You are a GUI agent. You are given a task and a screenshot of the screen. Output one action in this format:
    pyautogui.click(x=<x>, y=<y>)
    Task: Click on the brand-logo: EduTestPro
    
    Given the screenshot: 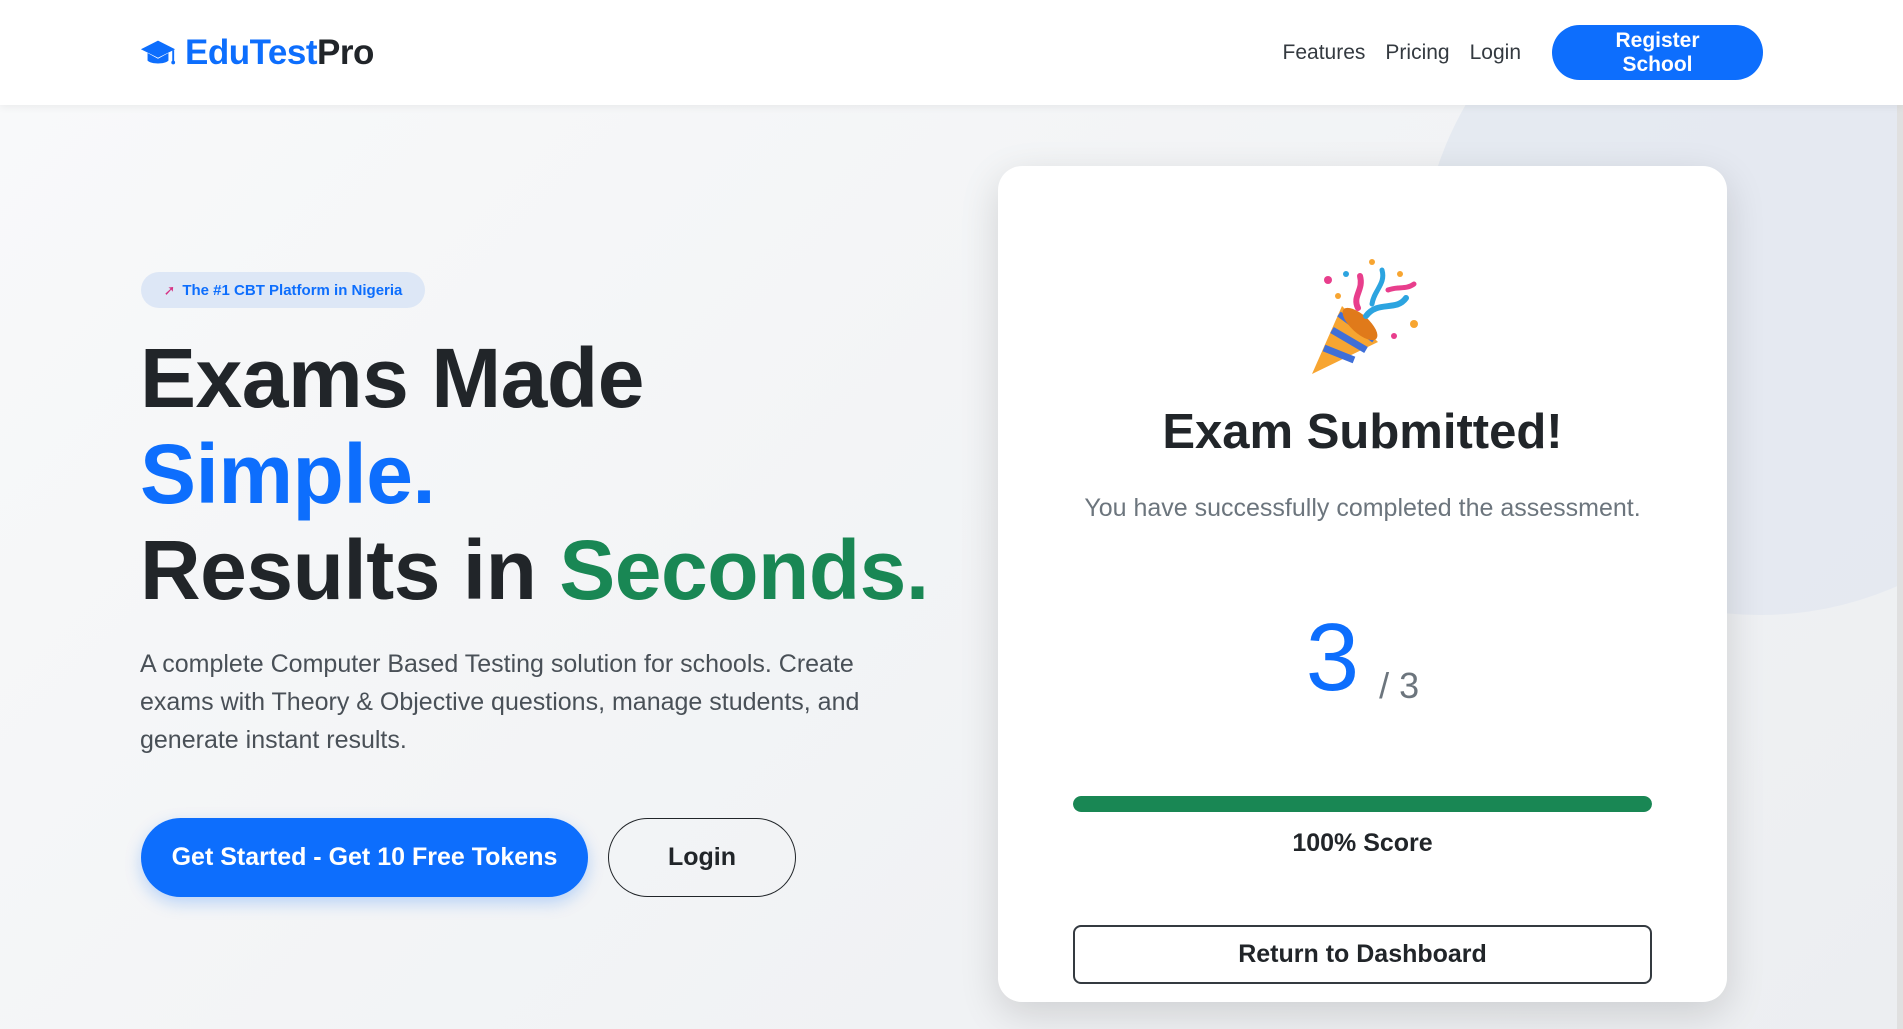 What is the action you would take?
    pyautogui.click(x=256, y=53)
    